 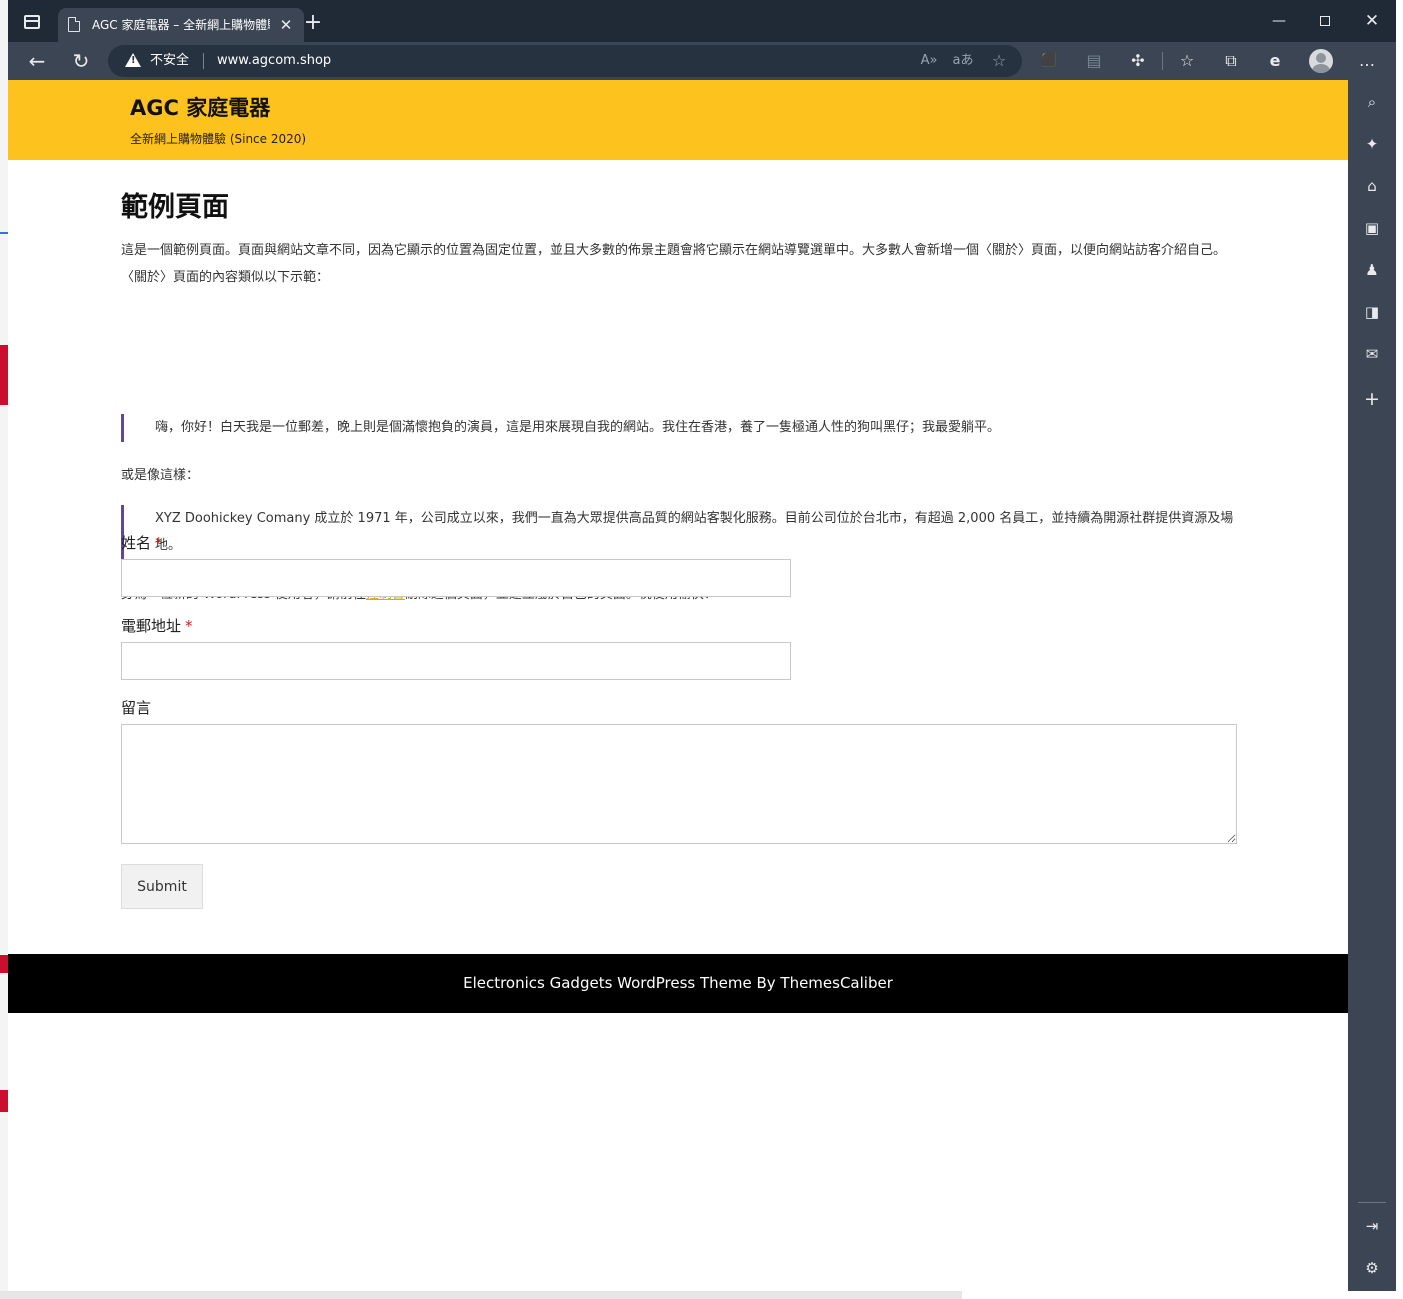 I want to click on new-tab-button: +, so click(x=313, y=23).